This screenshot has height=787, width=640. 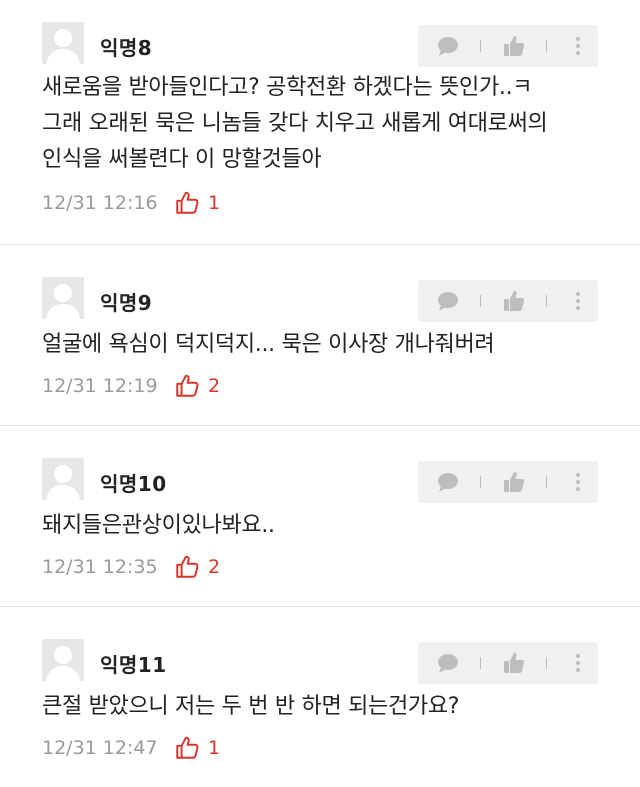 I want to click on username: 익명9, so click(x=126, y=301).